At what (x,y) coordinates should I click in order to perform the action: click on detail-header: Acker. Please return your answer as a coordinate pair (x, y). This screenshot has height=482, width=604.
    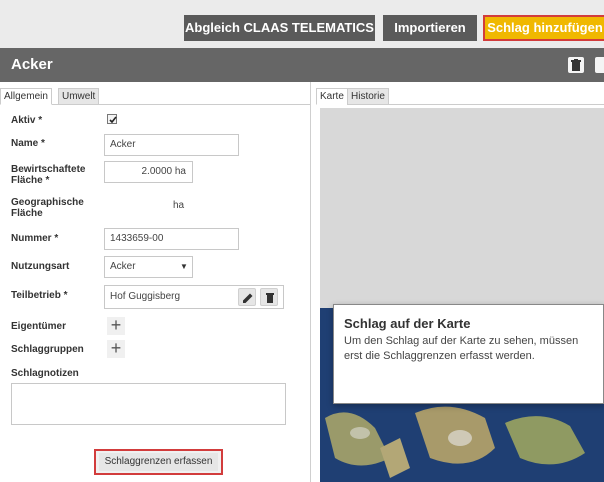
    Looking at the image, I should click on (302, 65).